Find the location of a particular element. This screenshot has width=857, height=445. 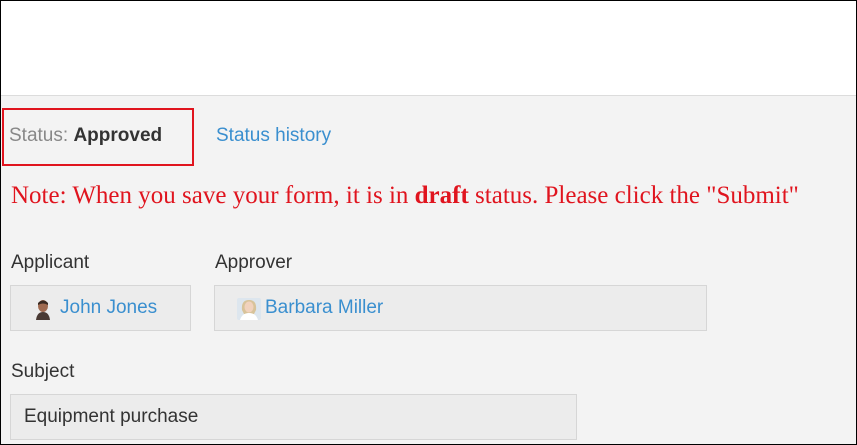

subject-label: Subject is located at coordinates (43, 371).